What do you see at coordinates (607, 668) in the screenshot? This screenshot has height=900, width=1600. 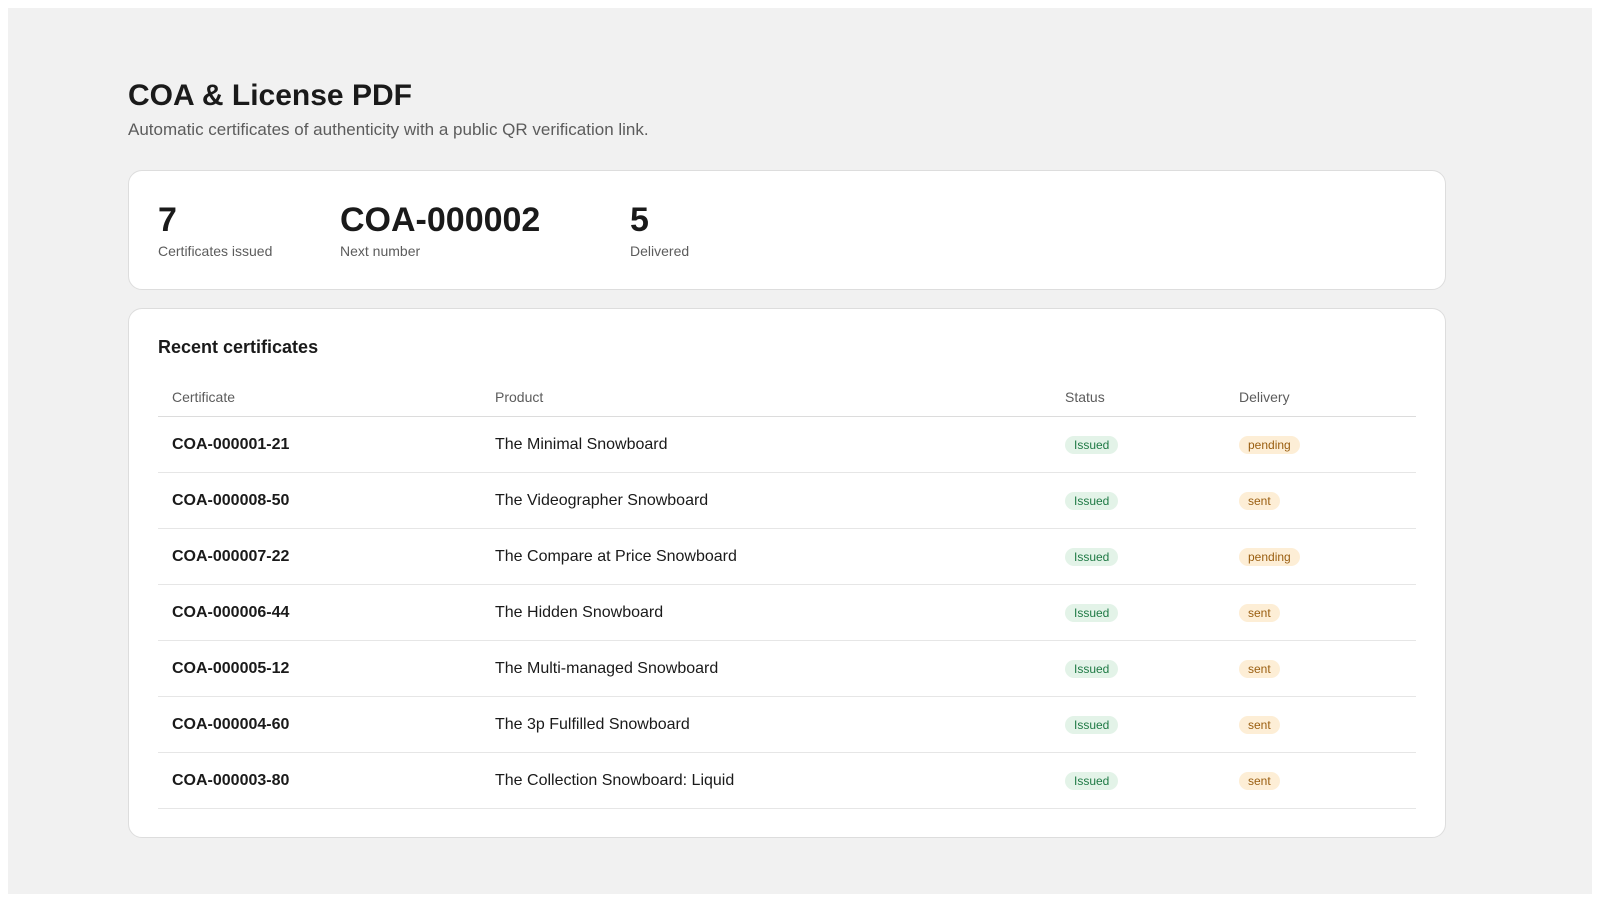 I see `product-name: The Multi-managed Snowboard` at bounding box center [607, 668].